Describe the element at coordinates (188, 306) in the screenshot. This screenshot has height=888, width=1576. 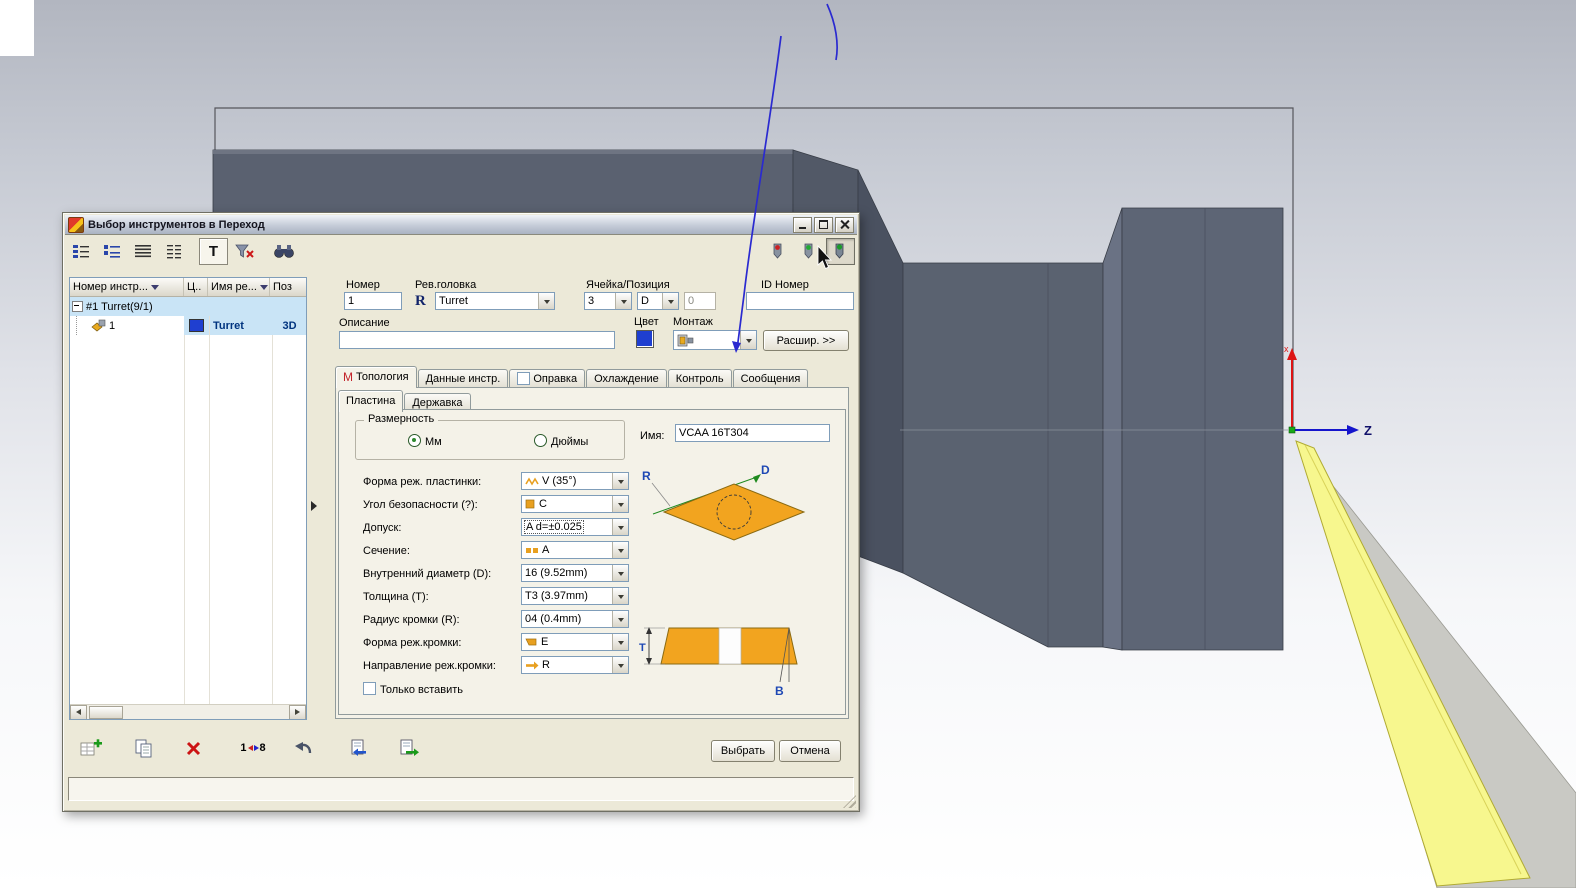
I see `tool-group-row: #1 Turret(9/1)` at that location.